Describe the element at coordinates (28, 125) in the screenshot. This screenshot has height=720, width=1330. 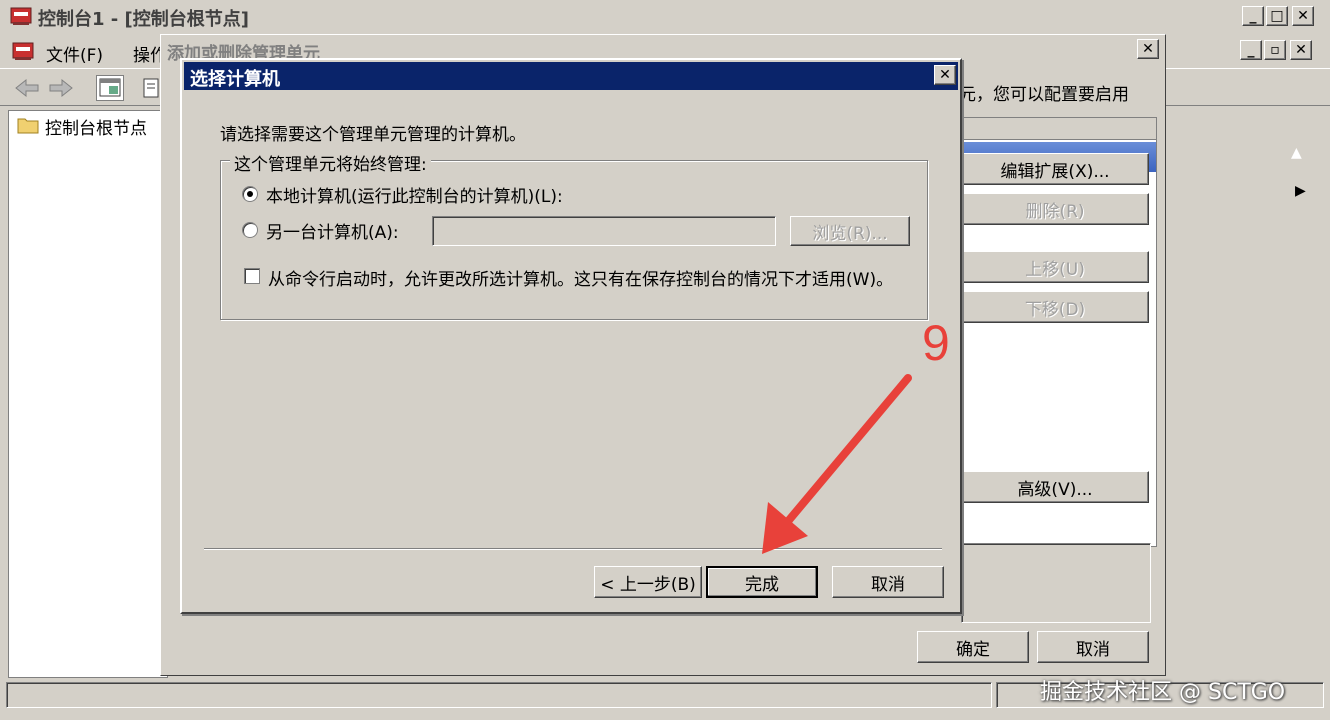
I see `folder-icon` at that location.